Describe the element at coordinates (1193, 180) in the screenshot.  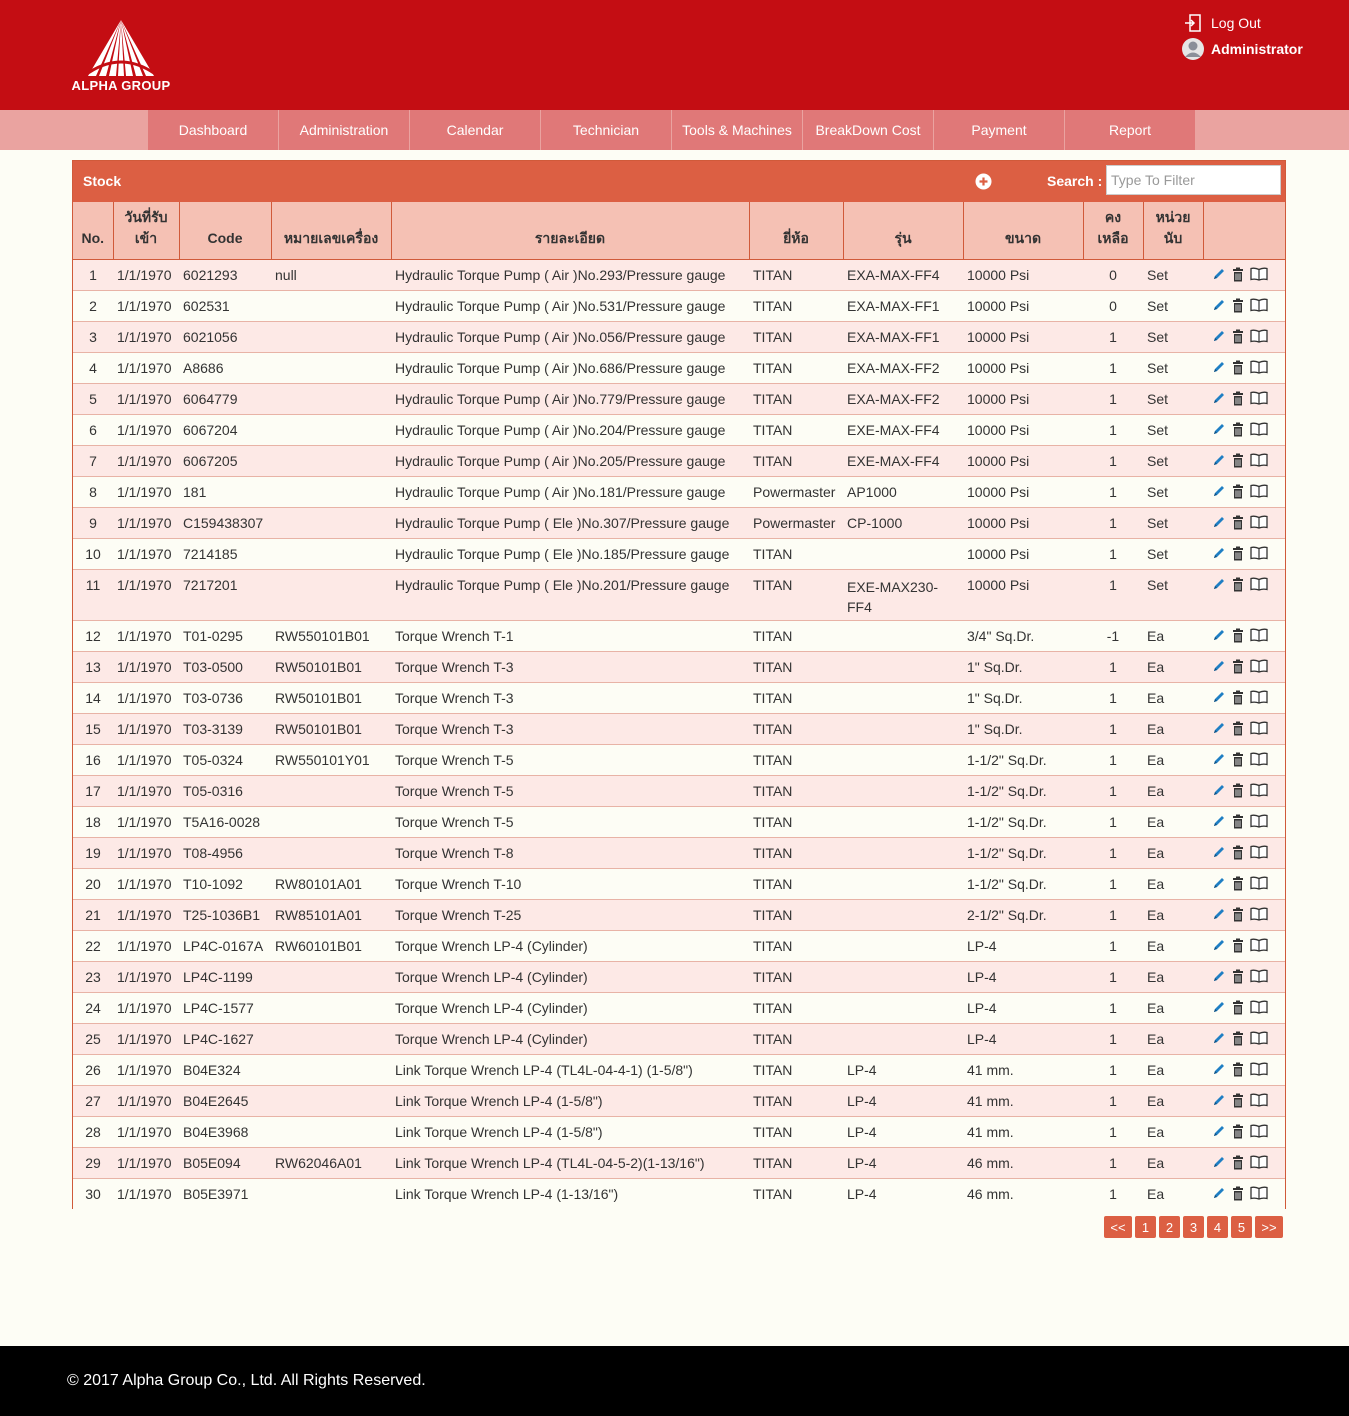
I see `search-input` at that location.